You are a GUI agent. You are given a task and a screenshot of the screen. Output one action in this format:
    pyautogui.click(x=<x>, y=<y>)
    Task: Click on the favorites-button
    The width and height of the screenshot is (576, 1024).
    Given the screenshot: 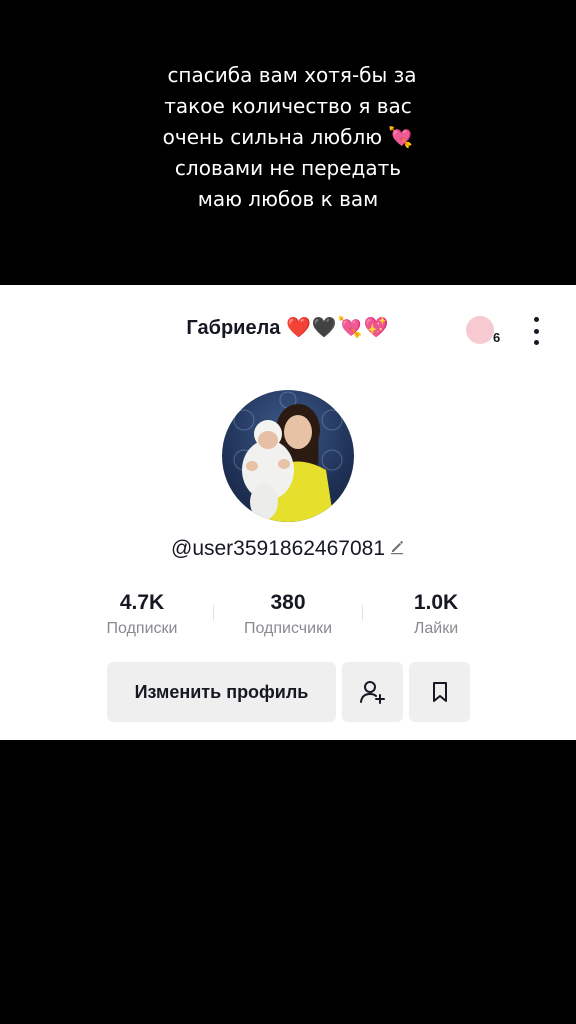 What is the action you would take?
    pyautogui.click(x=439, y=692)
    